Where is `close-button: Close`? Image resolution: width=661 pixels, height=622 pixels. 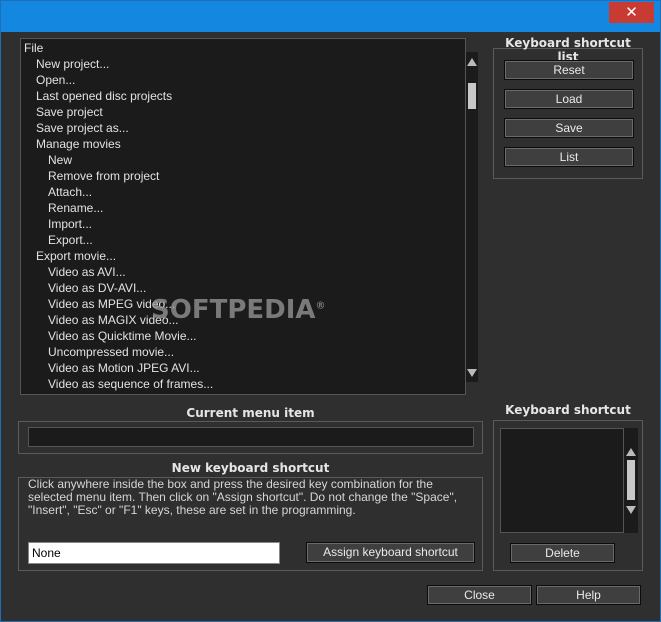 close-button: Close is located at coordinates (479, 595).